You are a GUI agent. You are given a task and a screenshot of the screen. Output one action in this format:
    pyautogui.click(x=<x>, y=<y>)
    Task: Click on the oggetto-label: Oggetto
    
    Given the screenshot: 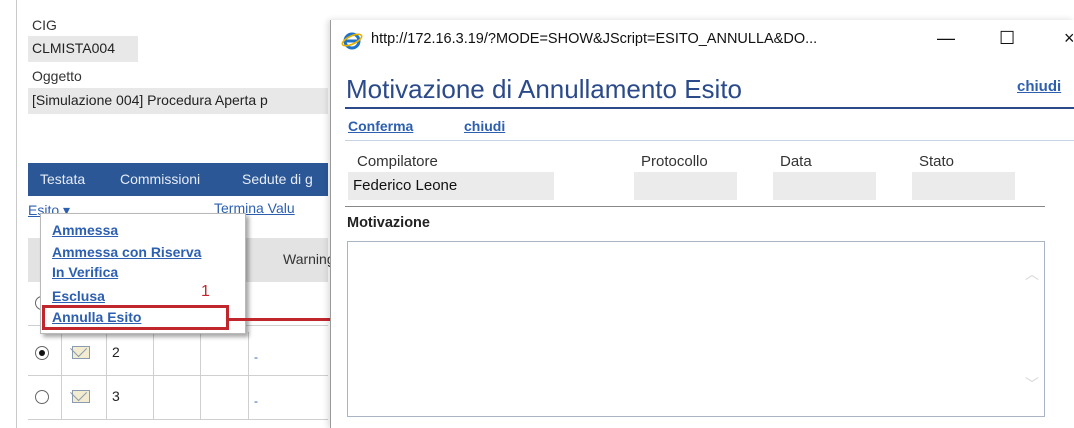 What is the action you would take?
    pyautogui.click(x=57, y=76)
    